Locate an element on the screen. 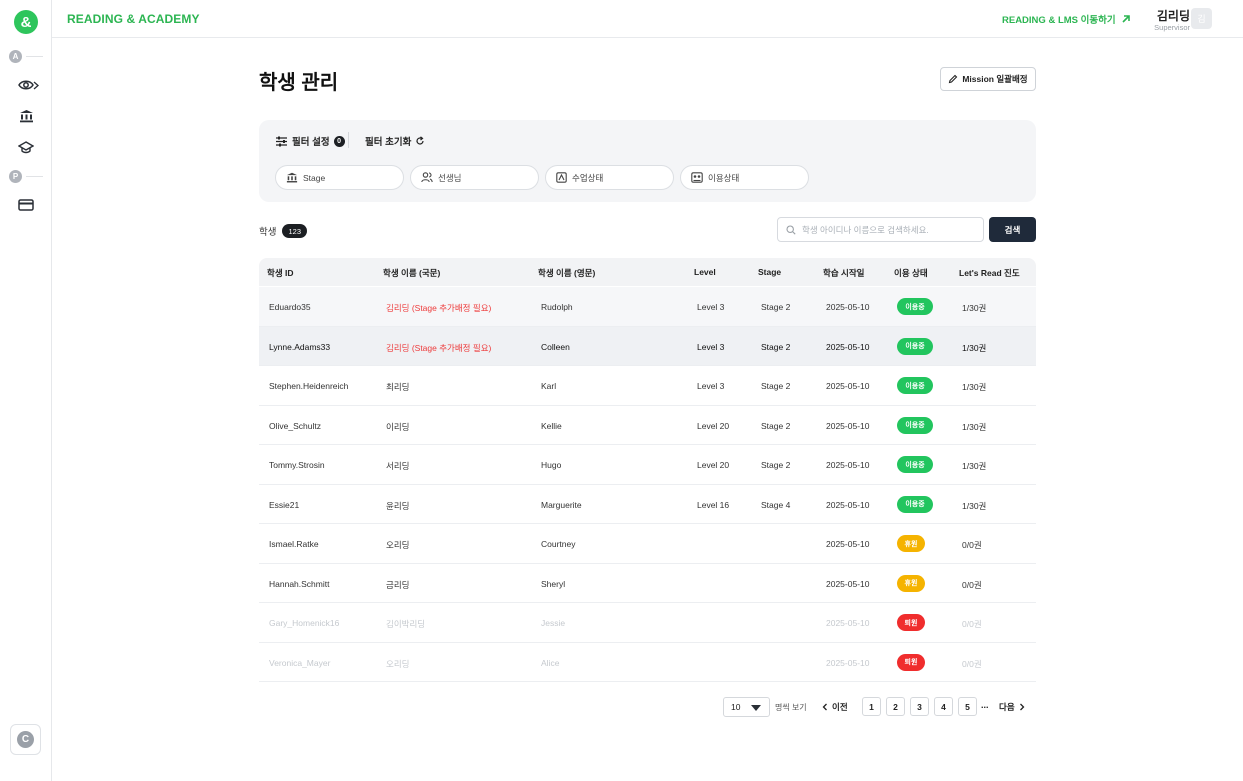  column-header-progress: Let's Read 진도 is located at coordinates (989, 273).